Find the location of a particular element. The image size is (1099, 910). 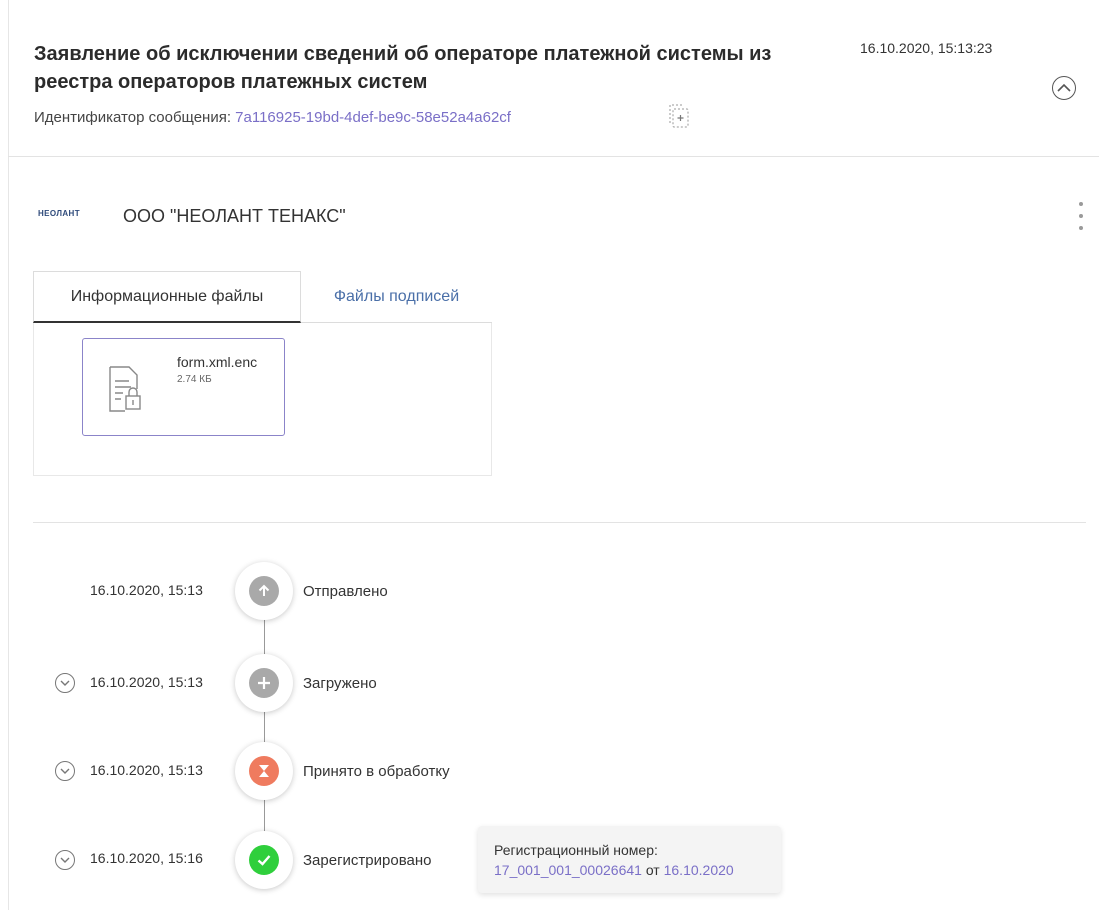

registration-number: 17_001_001_00026641 is located at coordinates (568, 870).